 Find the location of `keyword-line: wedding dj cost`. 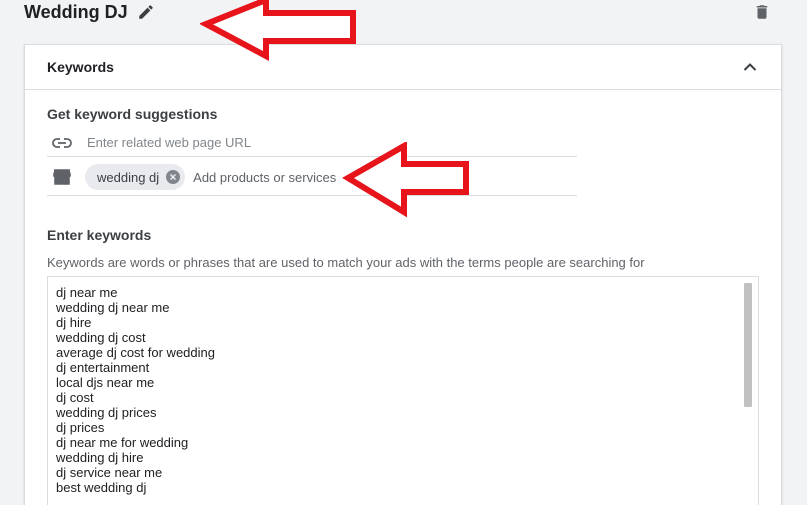

keyword-line: wedding dj cost is located at coordinates (101, 337).